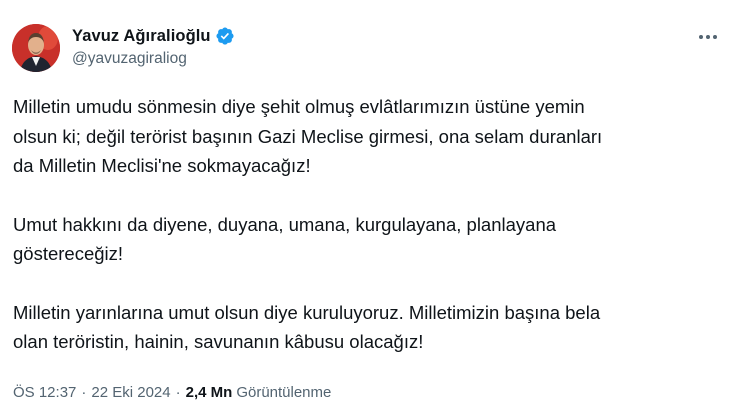  Describe the element at coordinates (162, 165) in the screenshot. I see `tweet-line: da Milletin Meclisi'ne sokmayacağız!` at that location.